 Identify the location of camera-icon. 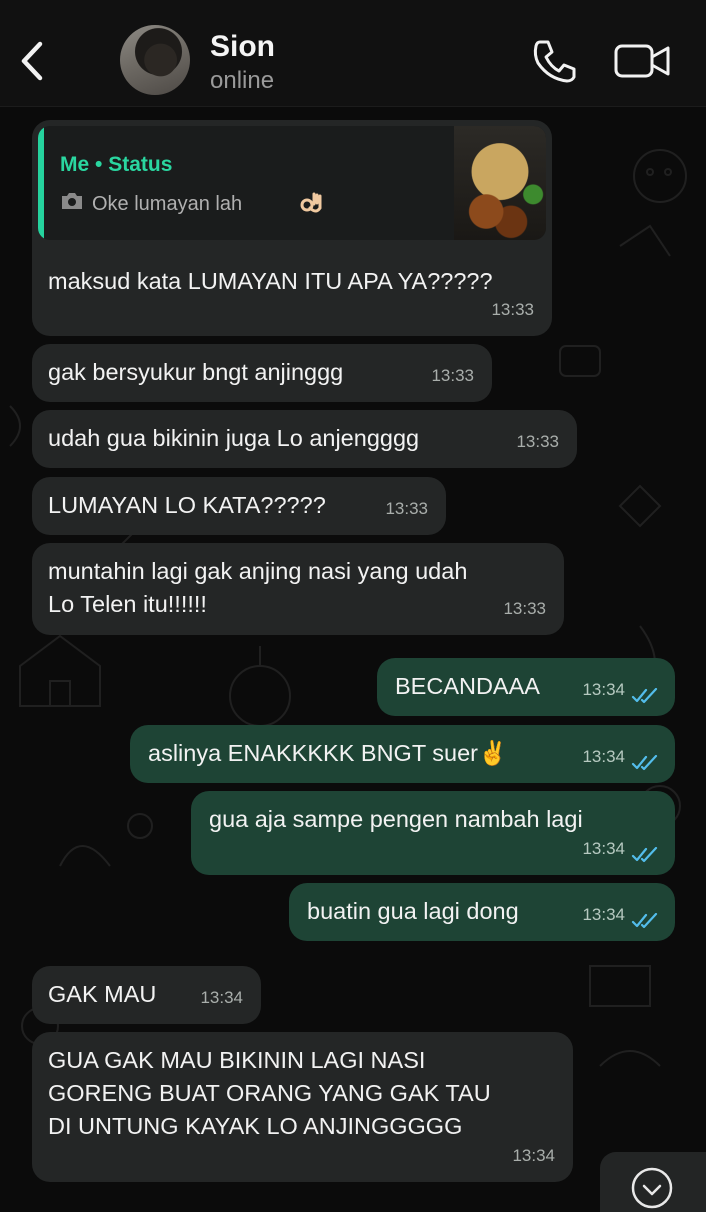
(72, 201).